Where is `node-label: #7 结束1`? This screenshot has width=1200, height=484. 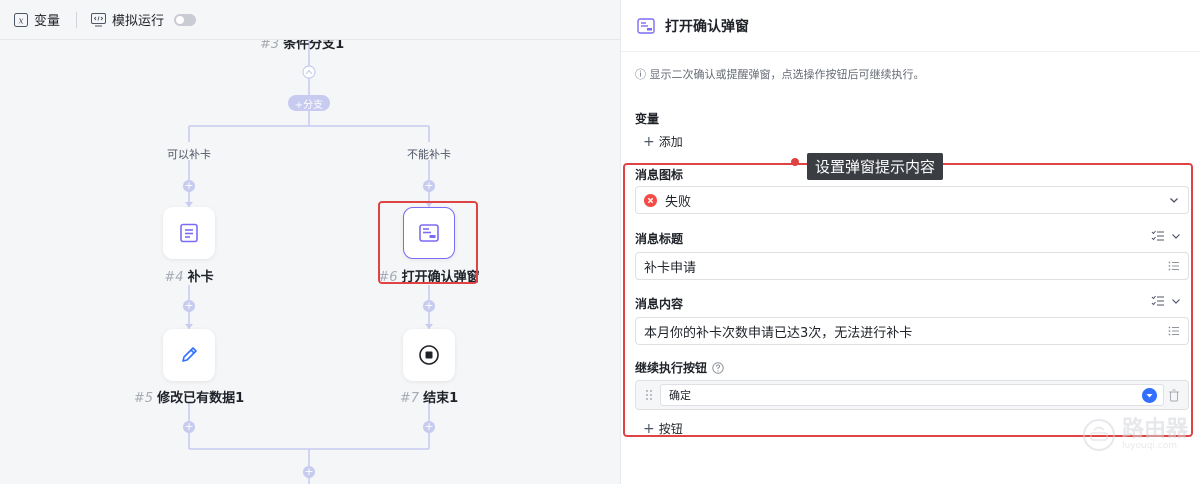
node-label: #7 结束1 is located at coordinates (429, 398).